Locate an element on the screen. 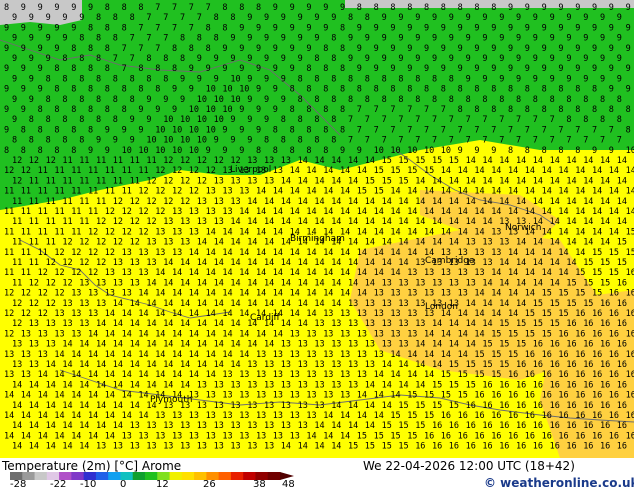 The width and height of the screenshot is (634, 490). city-label-london: London is located at coordinates (441, 307).